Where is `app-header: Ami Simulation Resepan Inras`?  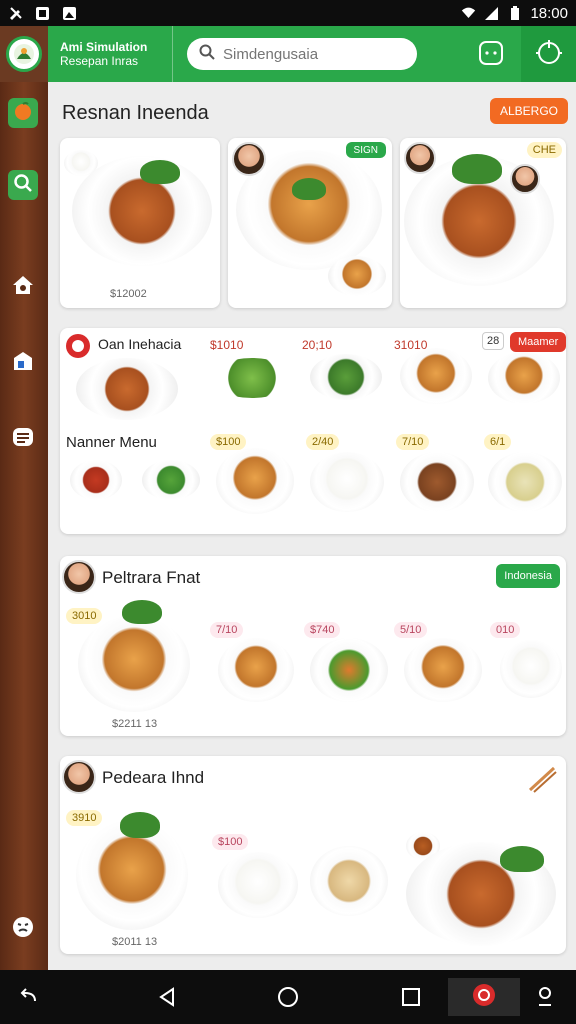
app-header: Ami Simulation Resepan Inras is located at coordinates (288, 54).